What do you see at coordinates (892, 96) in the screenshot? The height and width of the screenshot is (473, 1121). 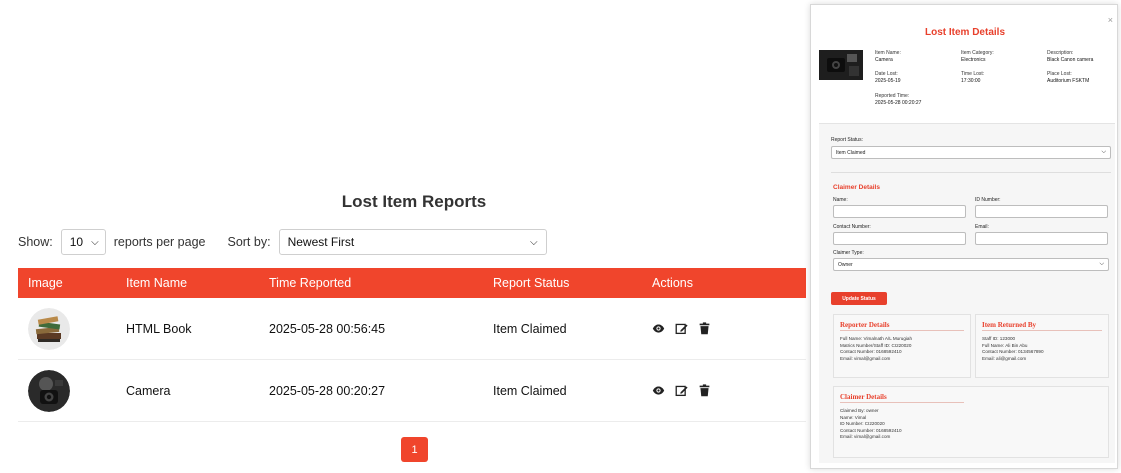 I see `reported-time-label: Reported Time:` at bounding box center [892, 96].